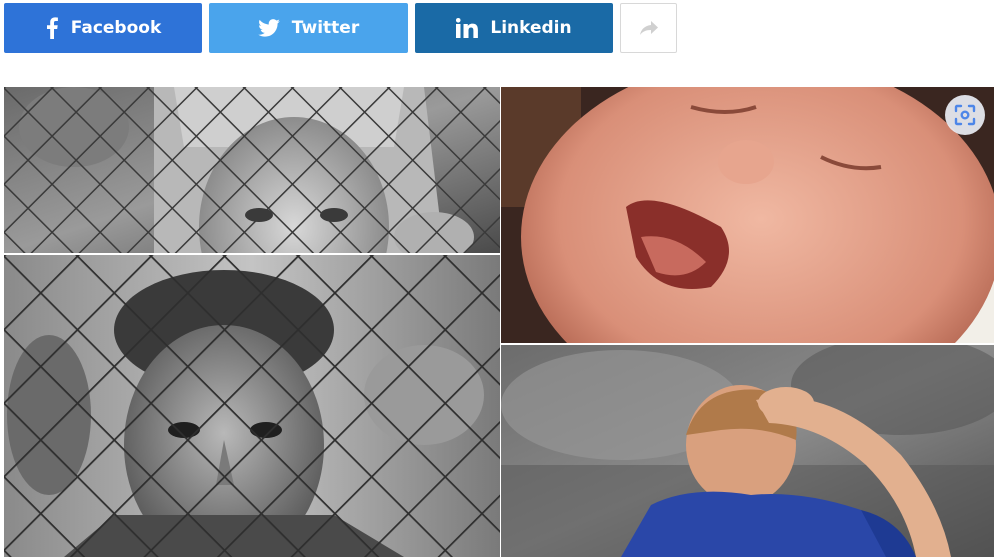 This screenshot has width=994, height=557. I want to click on share-arrow-icon, so click(649, 28).